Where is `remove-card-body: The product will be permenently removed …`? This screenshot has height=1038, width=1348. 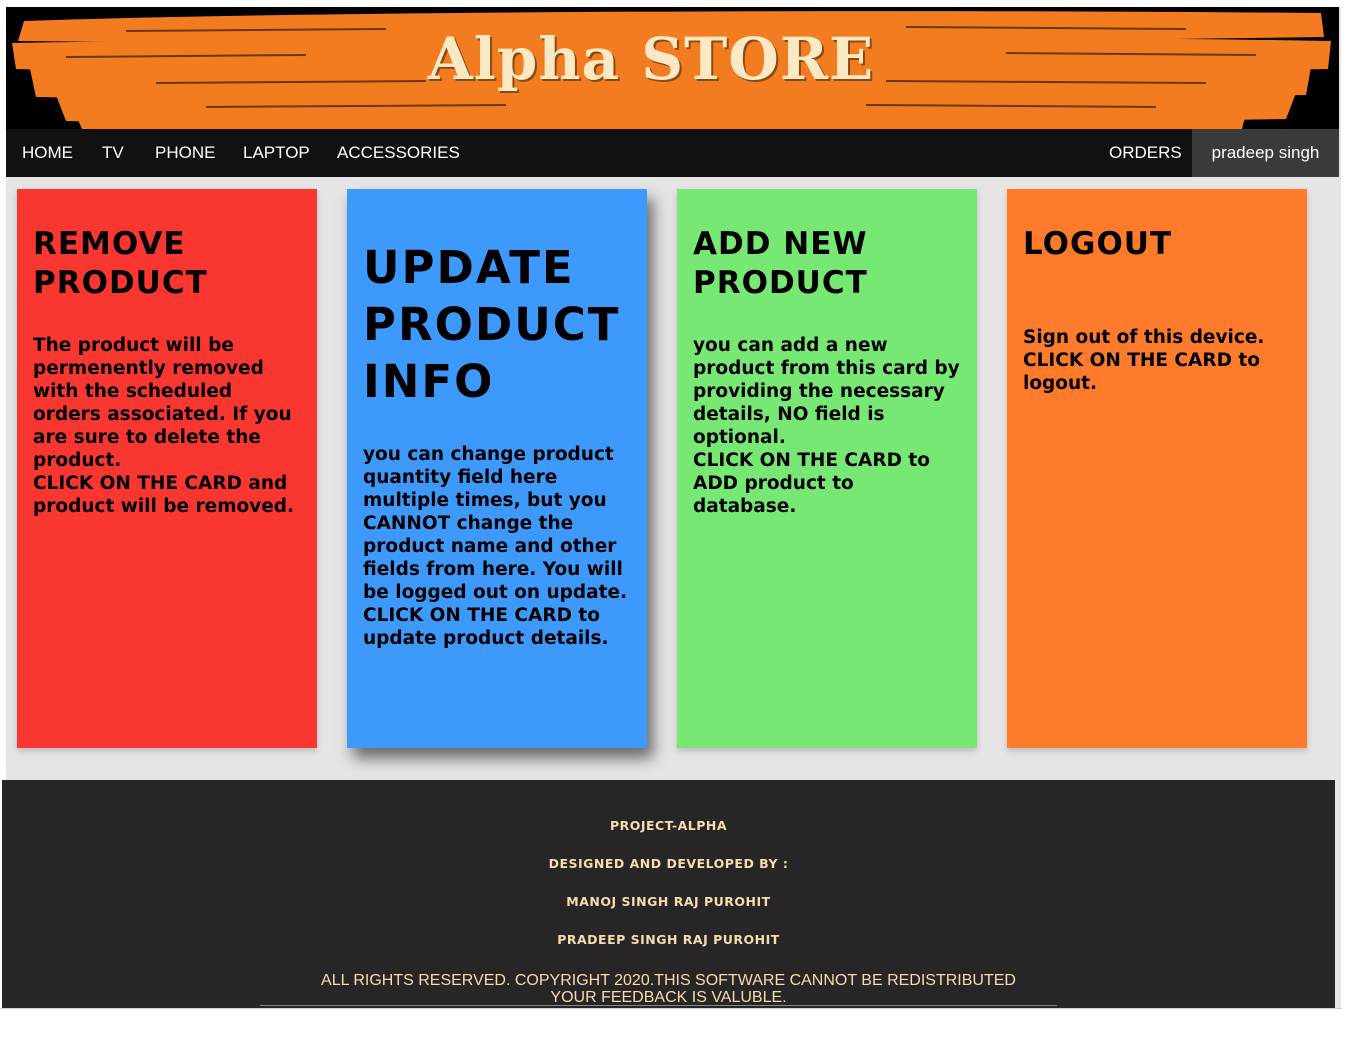 remove-card-body: The product will be permenently removed … is located at coordinates (162, 403).